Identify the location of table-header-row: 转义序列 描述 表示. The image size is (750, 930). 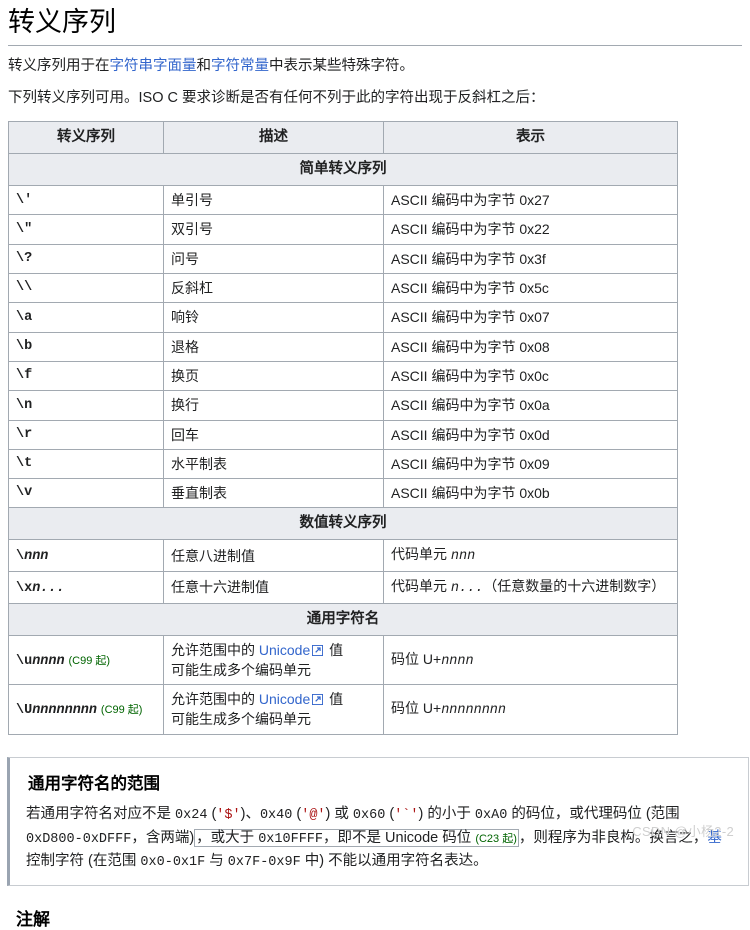
(343, 138).